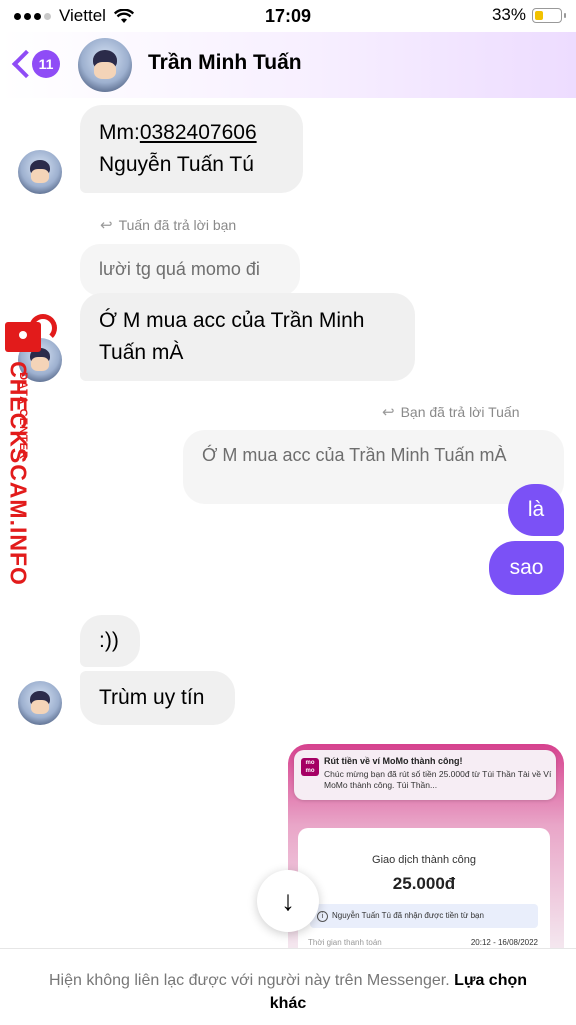  Describe the element at coordinates (105, 65) in the screenshot. I see `contact-avatar` at that location.